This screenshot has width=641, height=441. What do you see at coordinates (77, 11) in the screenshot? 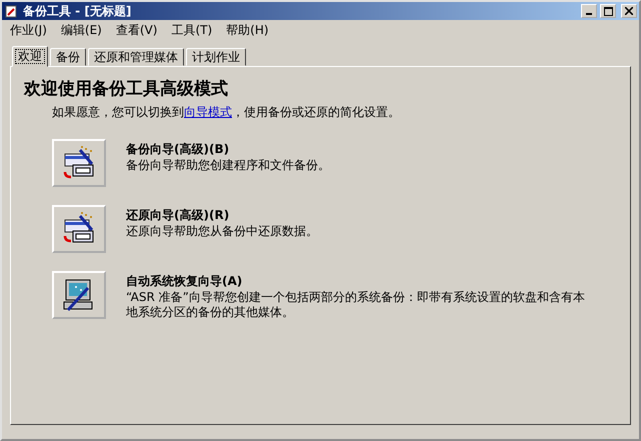
I see `window-title: 备份工具 - [无标题]` at bounding box center [77, 11].